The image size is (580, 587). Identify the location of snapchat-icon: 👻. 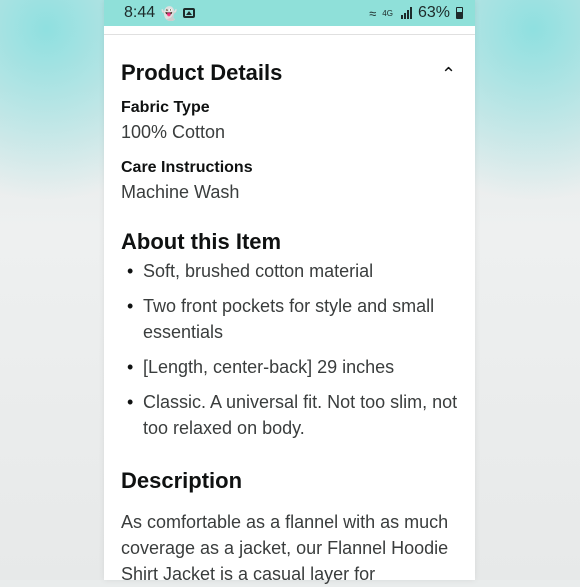
(169, 13).